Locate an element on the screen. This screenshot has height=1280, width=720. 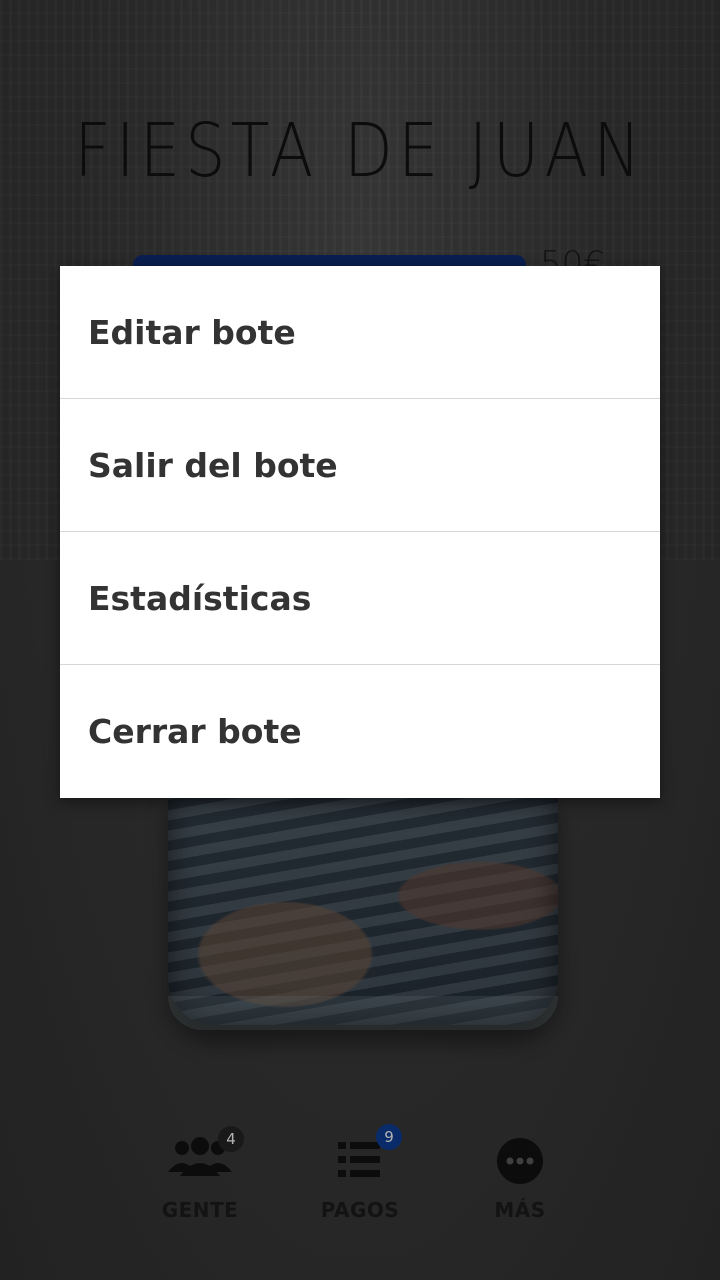
menu-item-editar-bote: Editar bote is located at coordinates (360, 332).